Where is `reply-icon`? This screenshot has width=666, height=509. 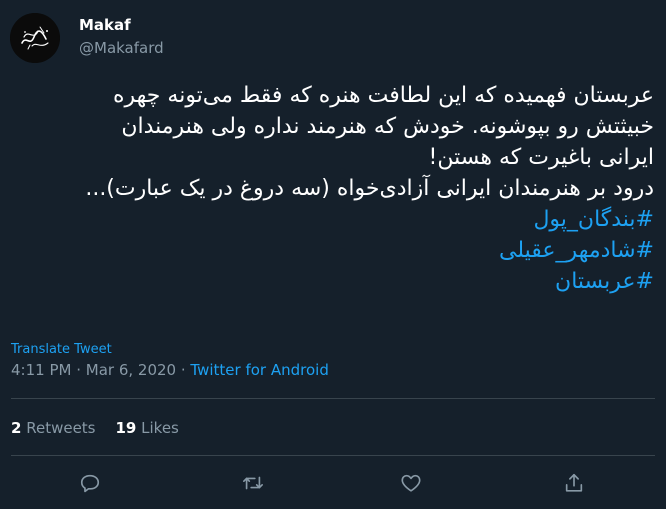 reply-icon is located at coordinates (90, 483).